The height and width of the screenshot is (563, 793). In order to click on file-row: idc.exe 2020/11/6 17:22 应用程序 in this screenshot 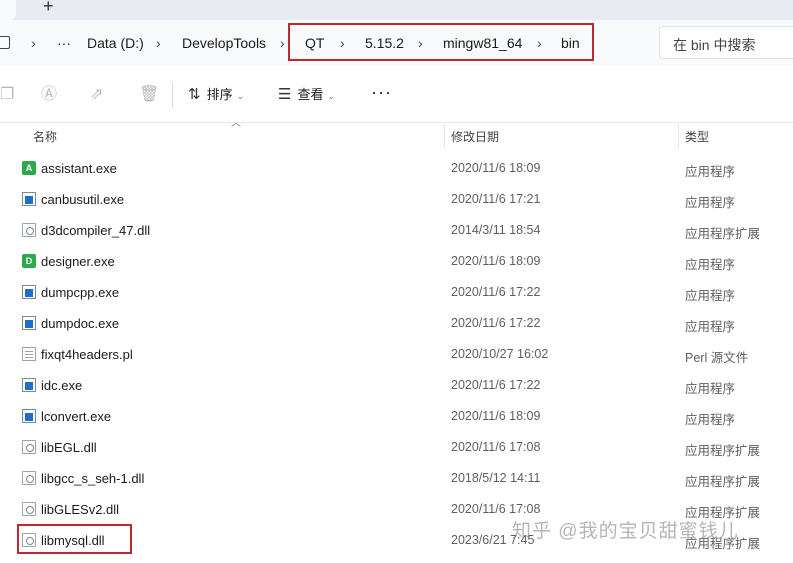, I will do `click(396, 385)`.